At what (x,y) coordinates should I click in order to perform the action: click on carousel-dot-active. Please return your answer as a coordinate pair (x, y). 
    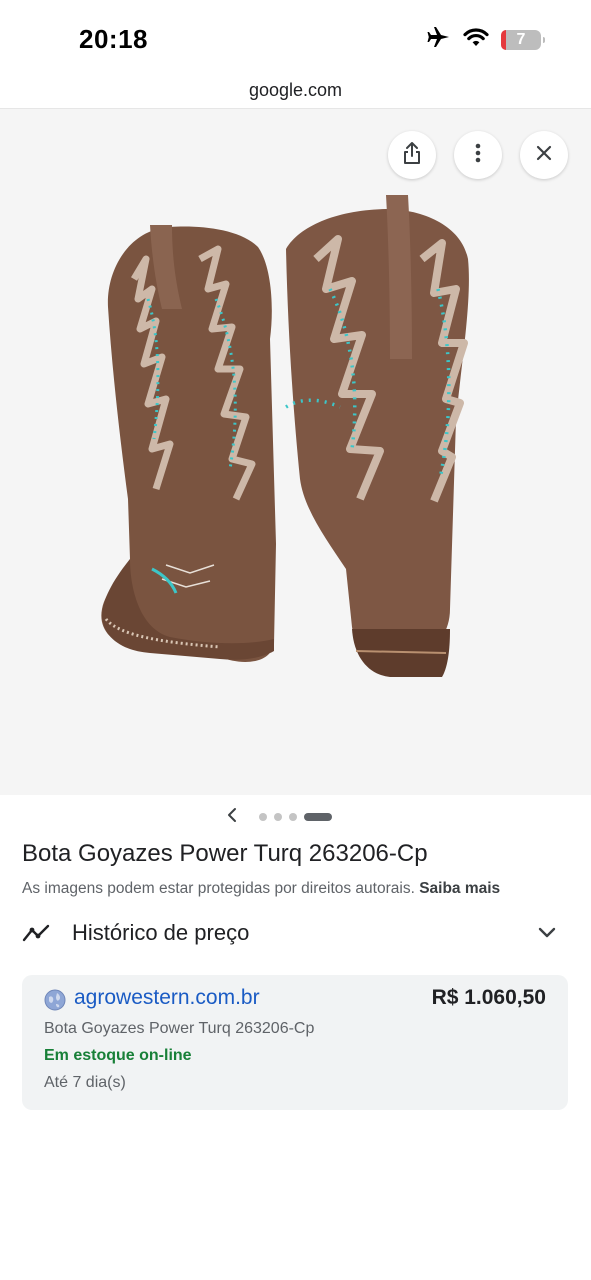
    Looking at the image, I should click on (318, 817).